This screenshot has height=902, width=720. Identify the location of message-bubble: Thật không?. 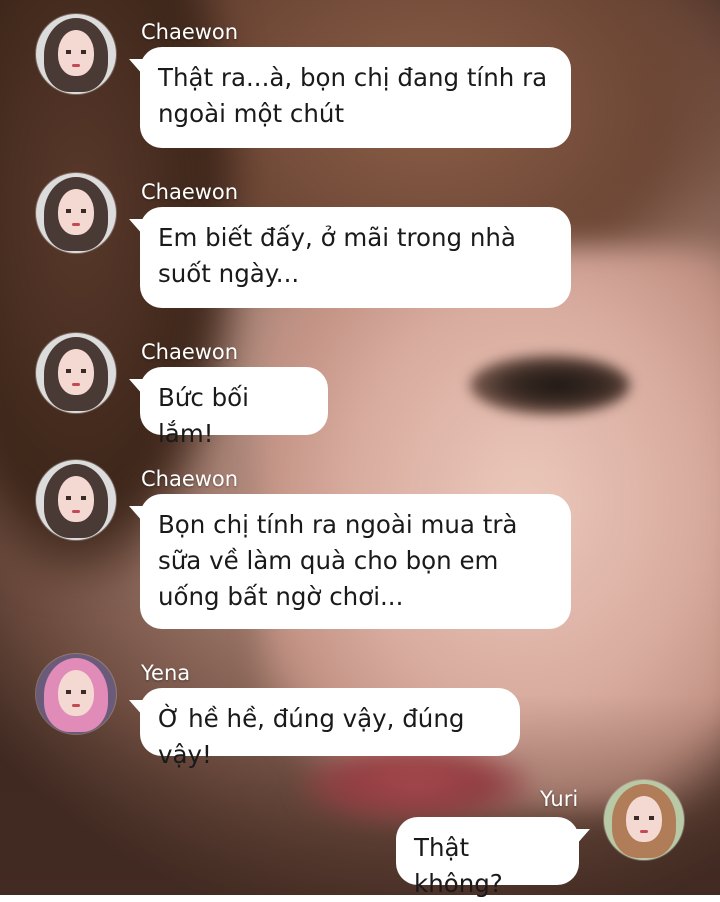
(493, 857).